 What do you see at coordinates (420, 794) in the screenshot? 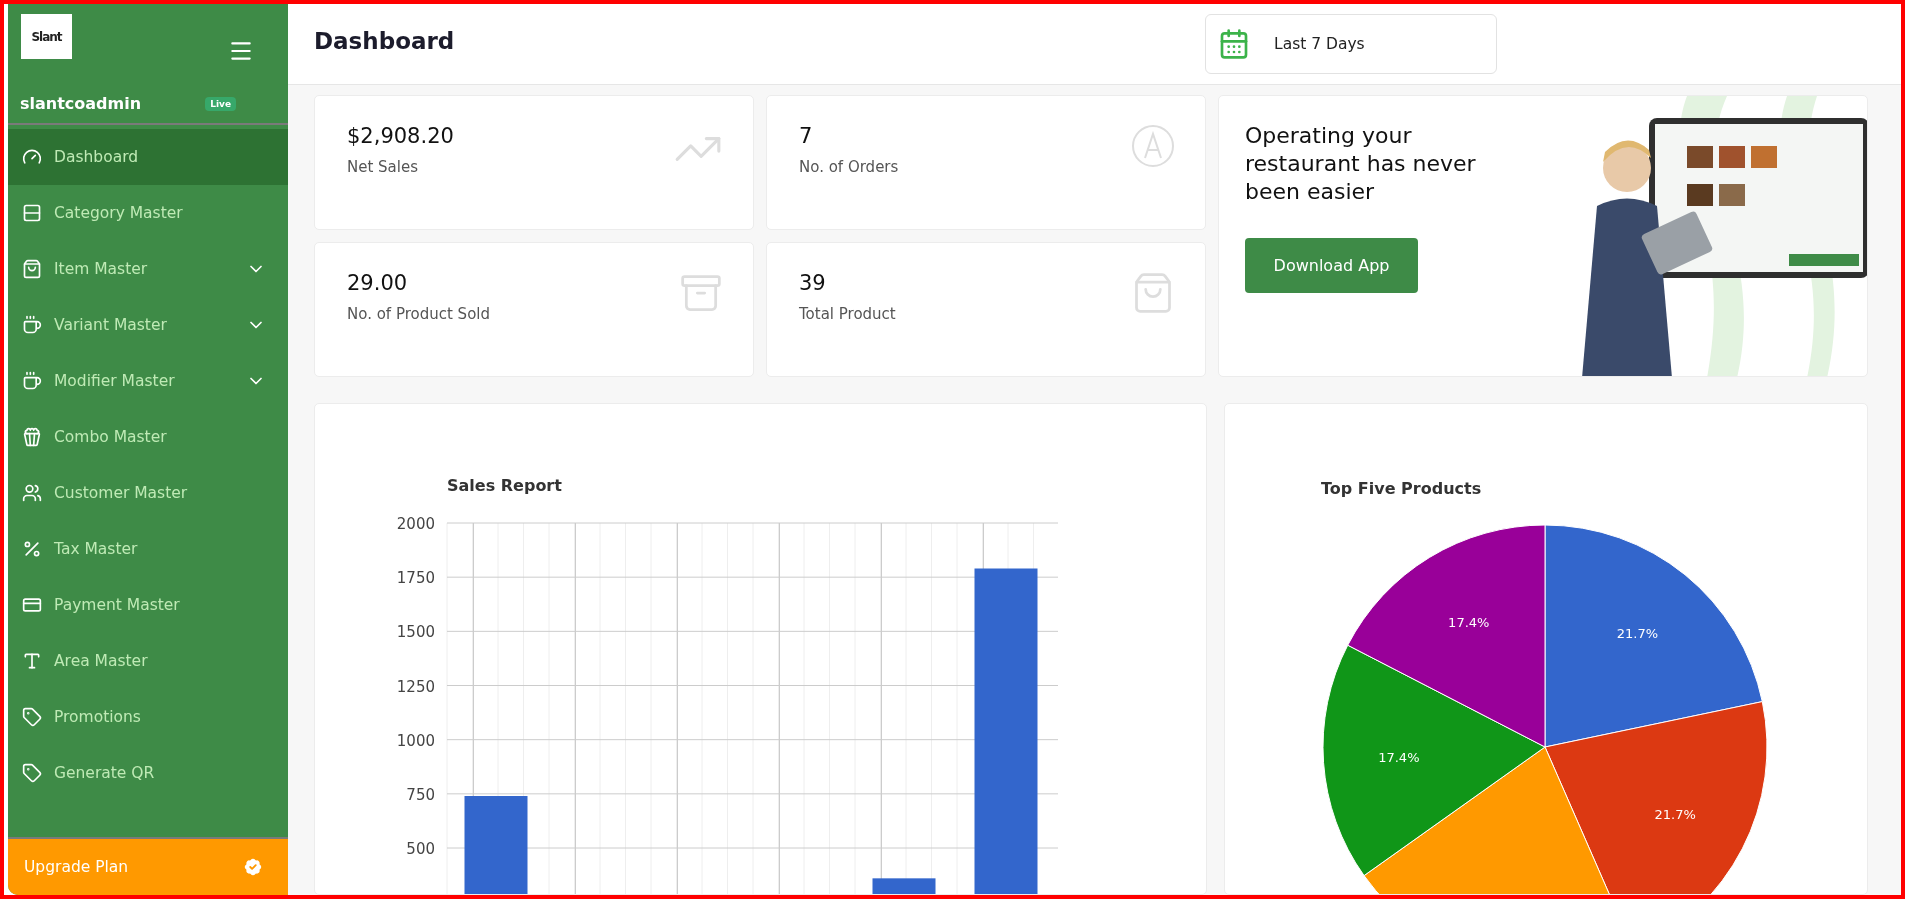
I see `axis-tick-label: 750` at bounding box center [420, 794].